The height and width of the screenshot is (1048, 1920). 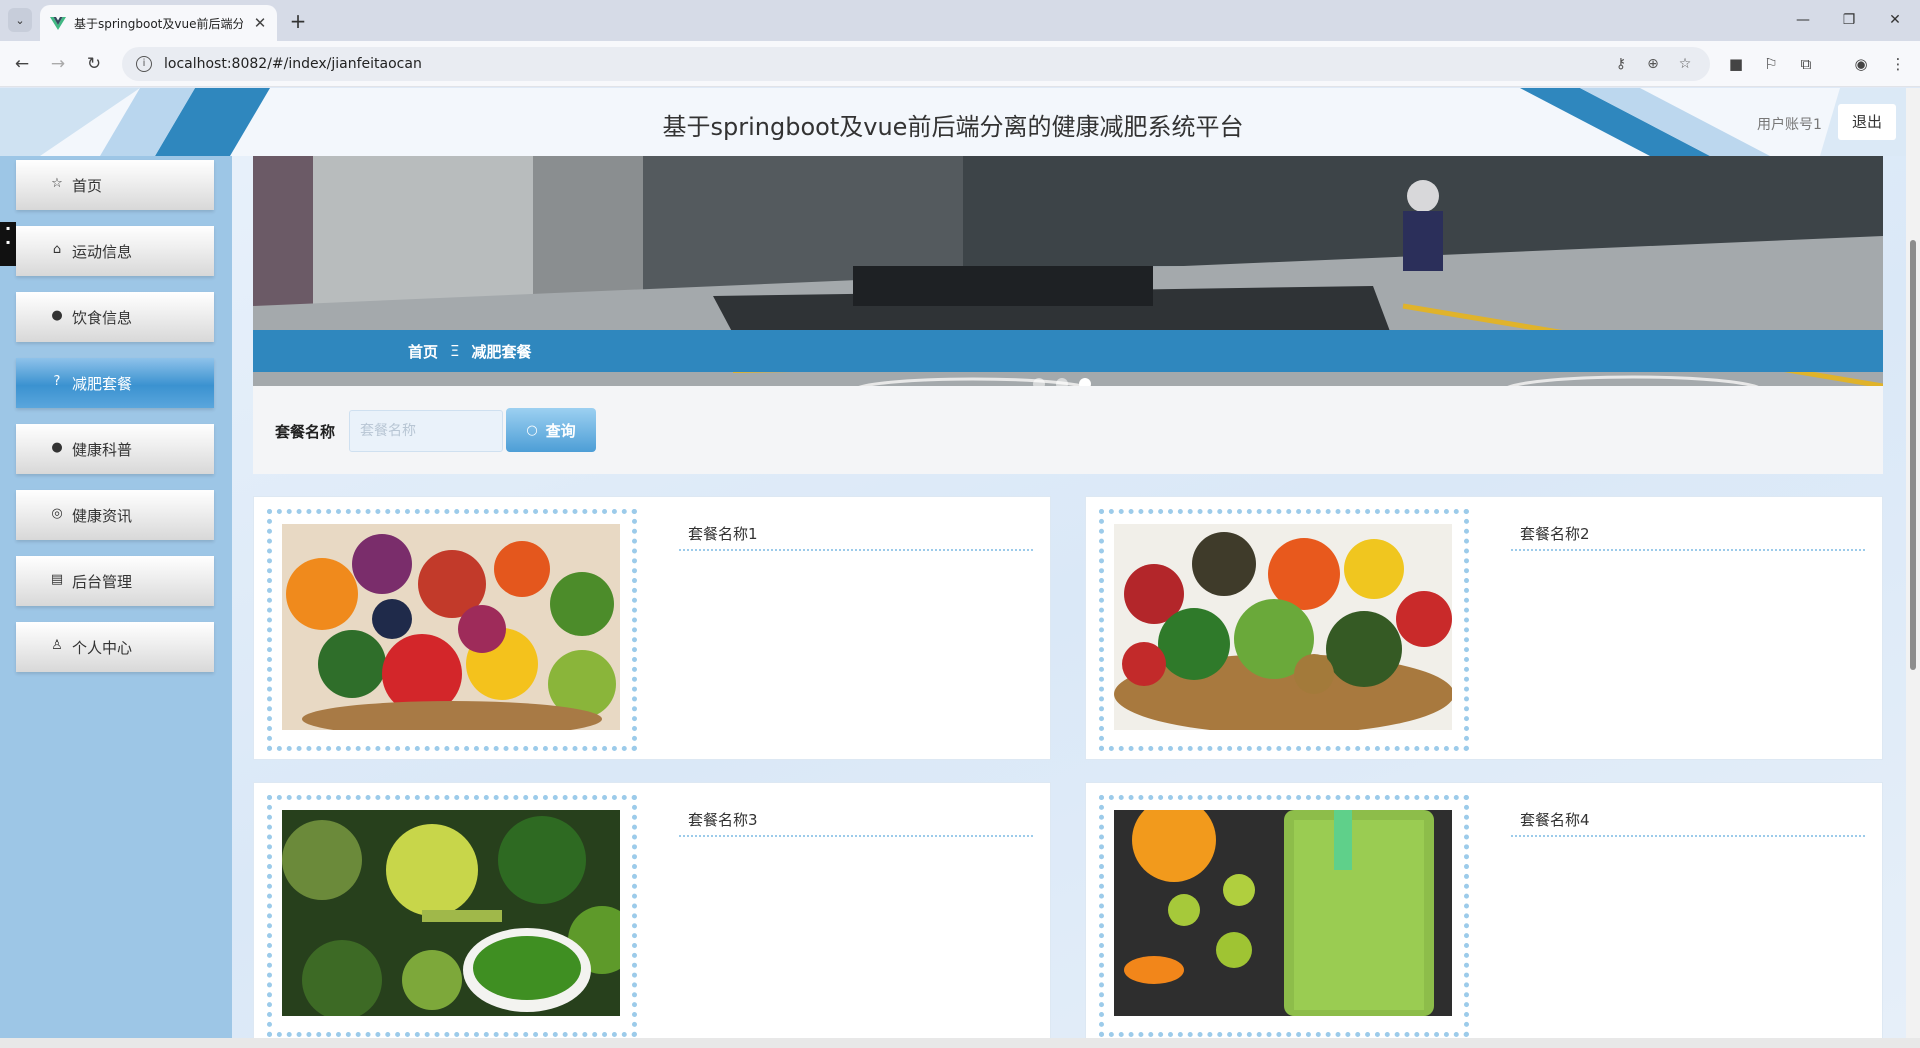 I want to click on question-circle-icon: ?, so click(x=57, y=381).